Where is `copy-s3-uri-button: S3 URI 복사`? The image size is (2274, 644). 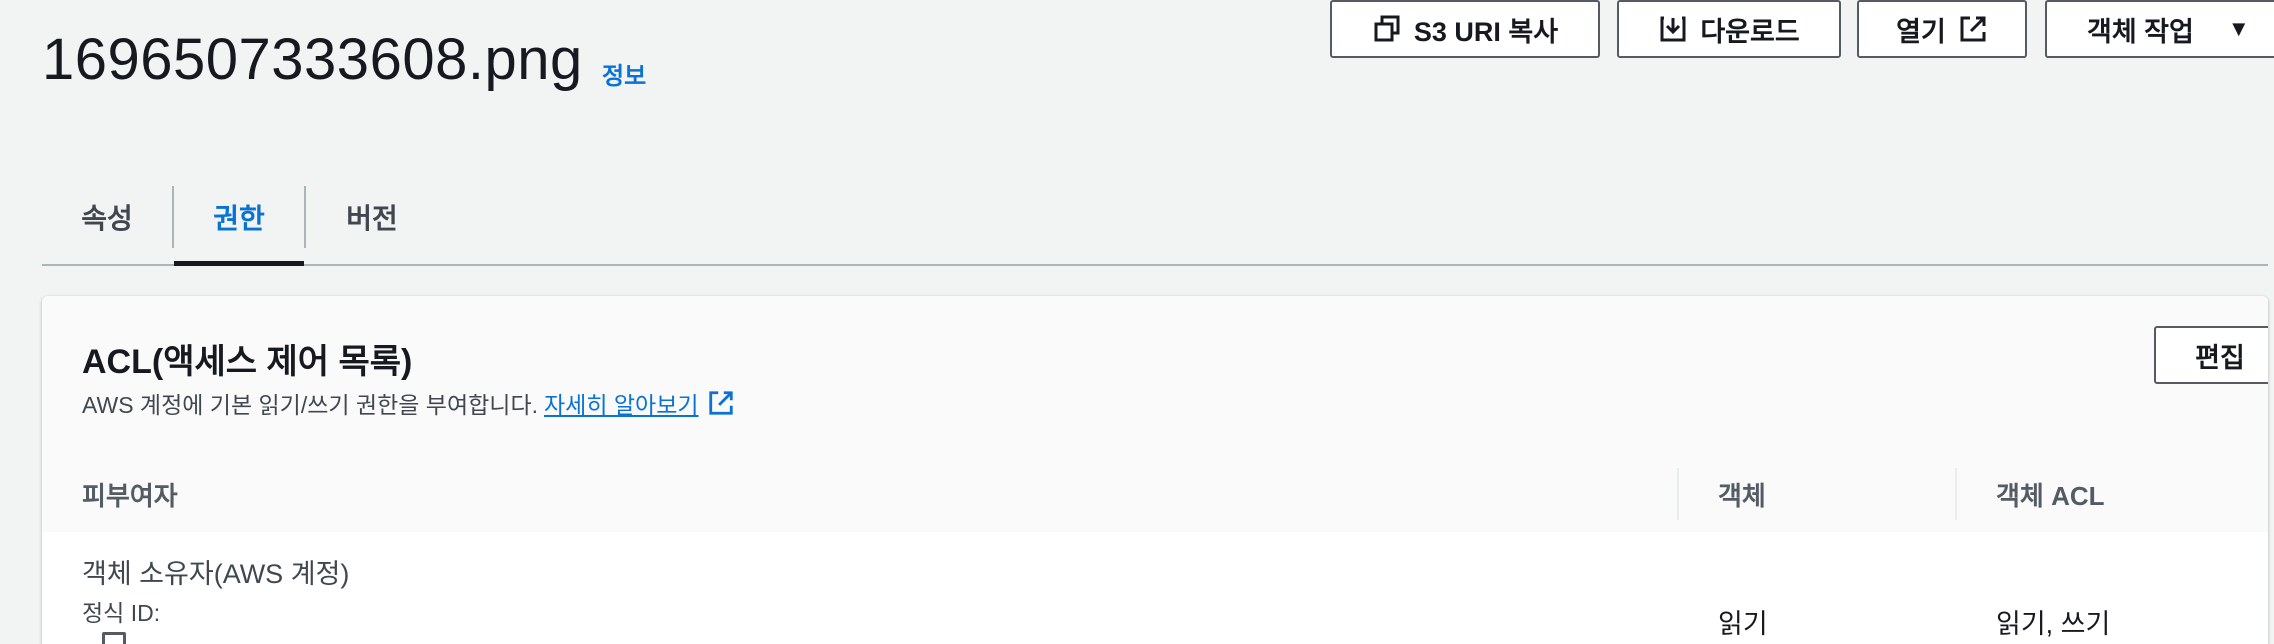 copy-s3-uri-button: S3 URI 복사 is located at coordinates (1465, 29).